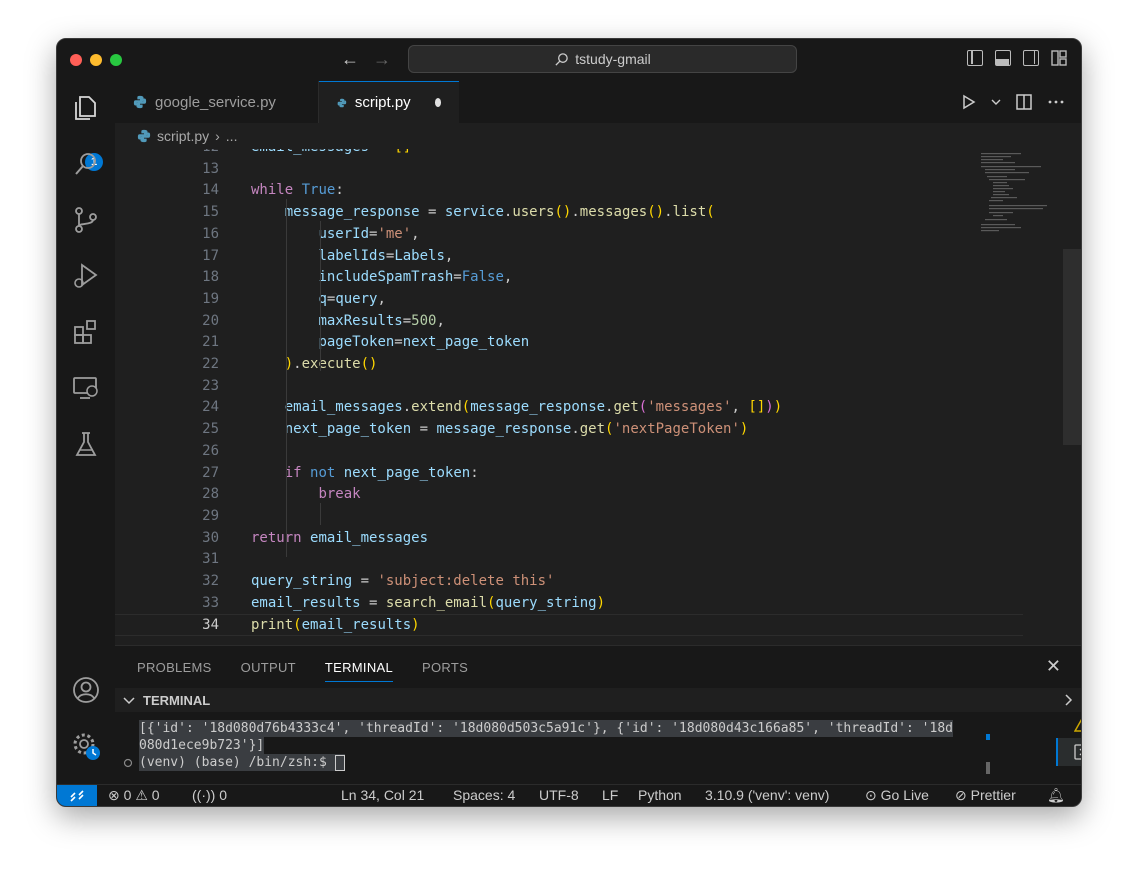  Describe the element at coordinates (210, 277) in the screenshot. I see `line-number: 18` at that location.